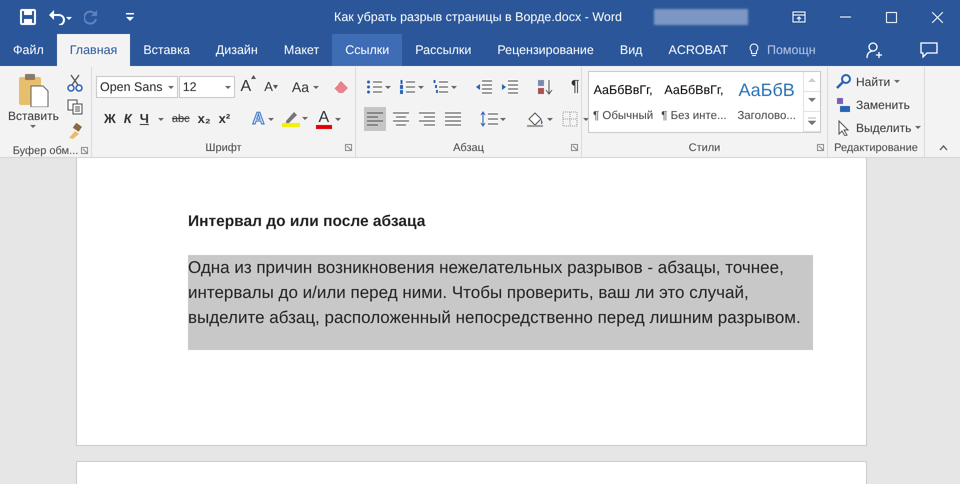  Describe the element at coordinates (33, 90) in the screenshot. I see `clipboard-icon` at that location.